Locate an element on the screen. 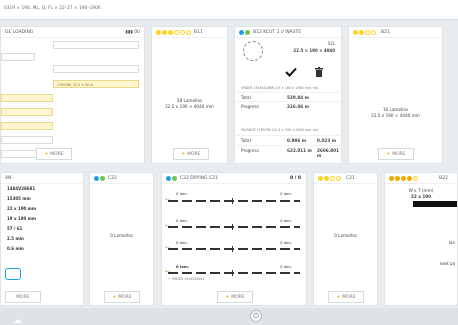  card-title: B12 KCUT 1 // WASTE is located at coordinates (277, 32).